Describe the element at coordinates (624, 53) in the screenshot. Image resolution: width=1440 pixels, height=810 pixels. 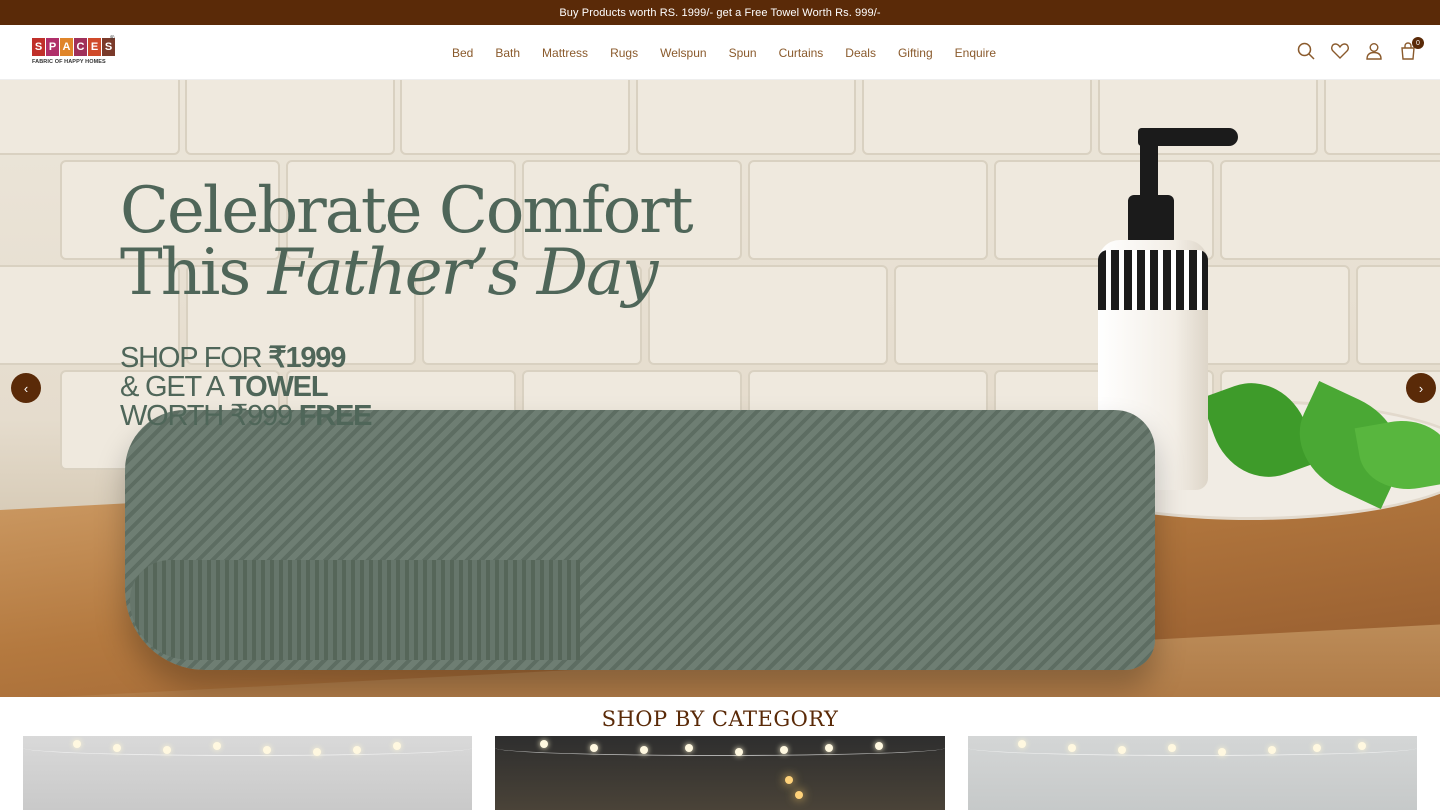
I see `nav-item-rugs: Rugs` at that location.